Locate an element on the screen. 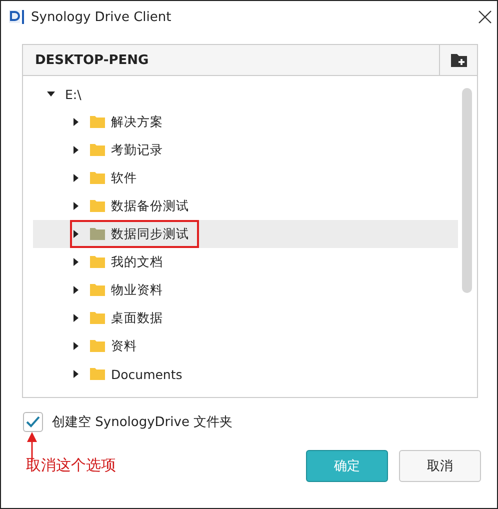 The height and width of the screenshot is (509, 498). tree-row: 软件 is located at coordinates (245, 178).